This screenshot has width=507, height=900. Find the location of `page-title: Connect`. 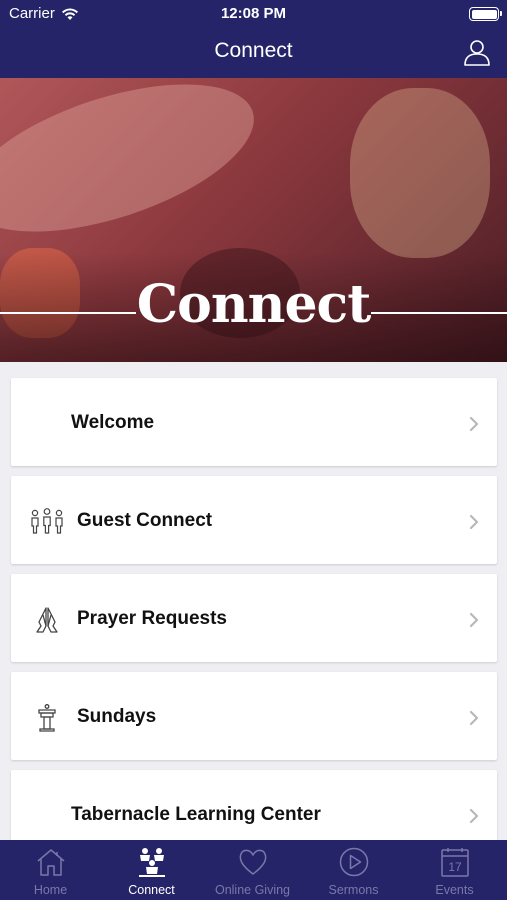

page-title: Connect is located at coordinates (253, 50).